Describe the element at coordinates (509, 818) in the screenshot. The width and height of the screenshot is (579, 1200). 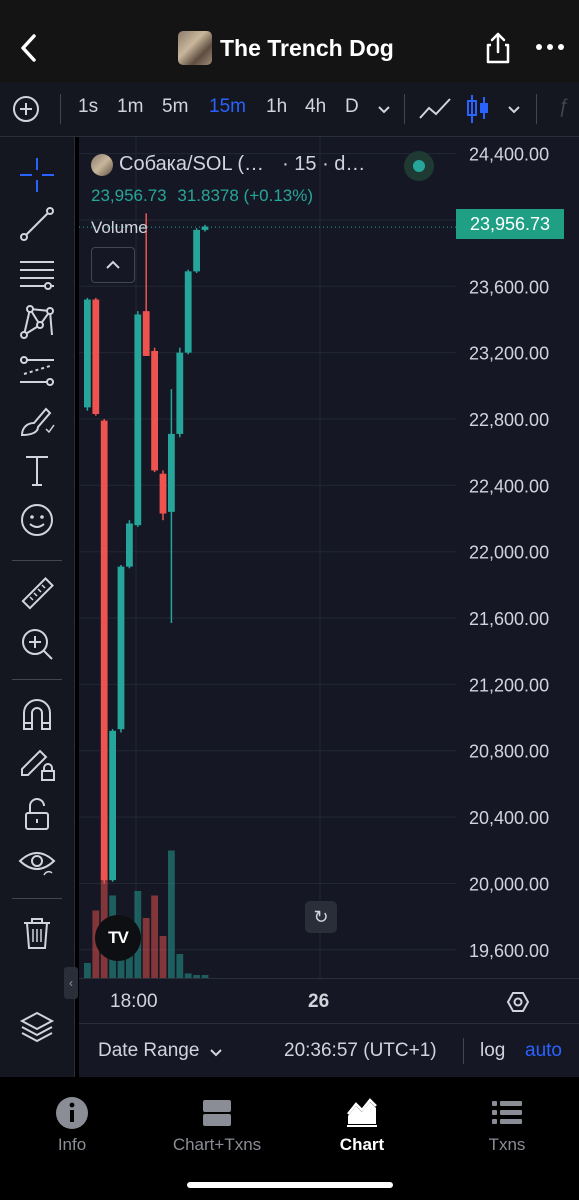
I see `price-tick-label: 20,400.00` at that location.